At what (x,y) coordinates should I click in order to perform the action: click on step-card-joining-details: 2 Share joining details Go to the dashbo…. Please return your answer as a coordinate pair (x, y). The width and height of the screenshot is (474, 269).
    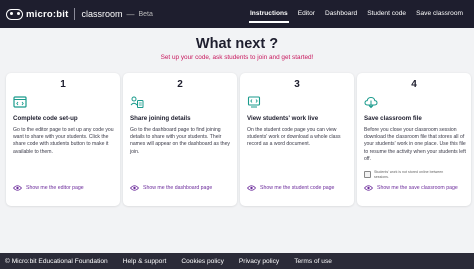
    Looking at the image, I should click on (180, 139).